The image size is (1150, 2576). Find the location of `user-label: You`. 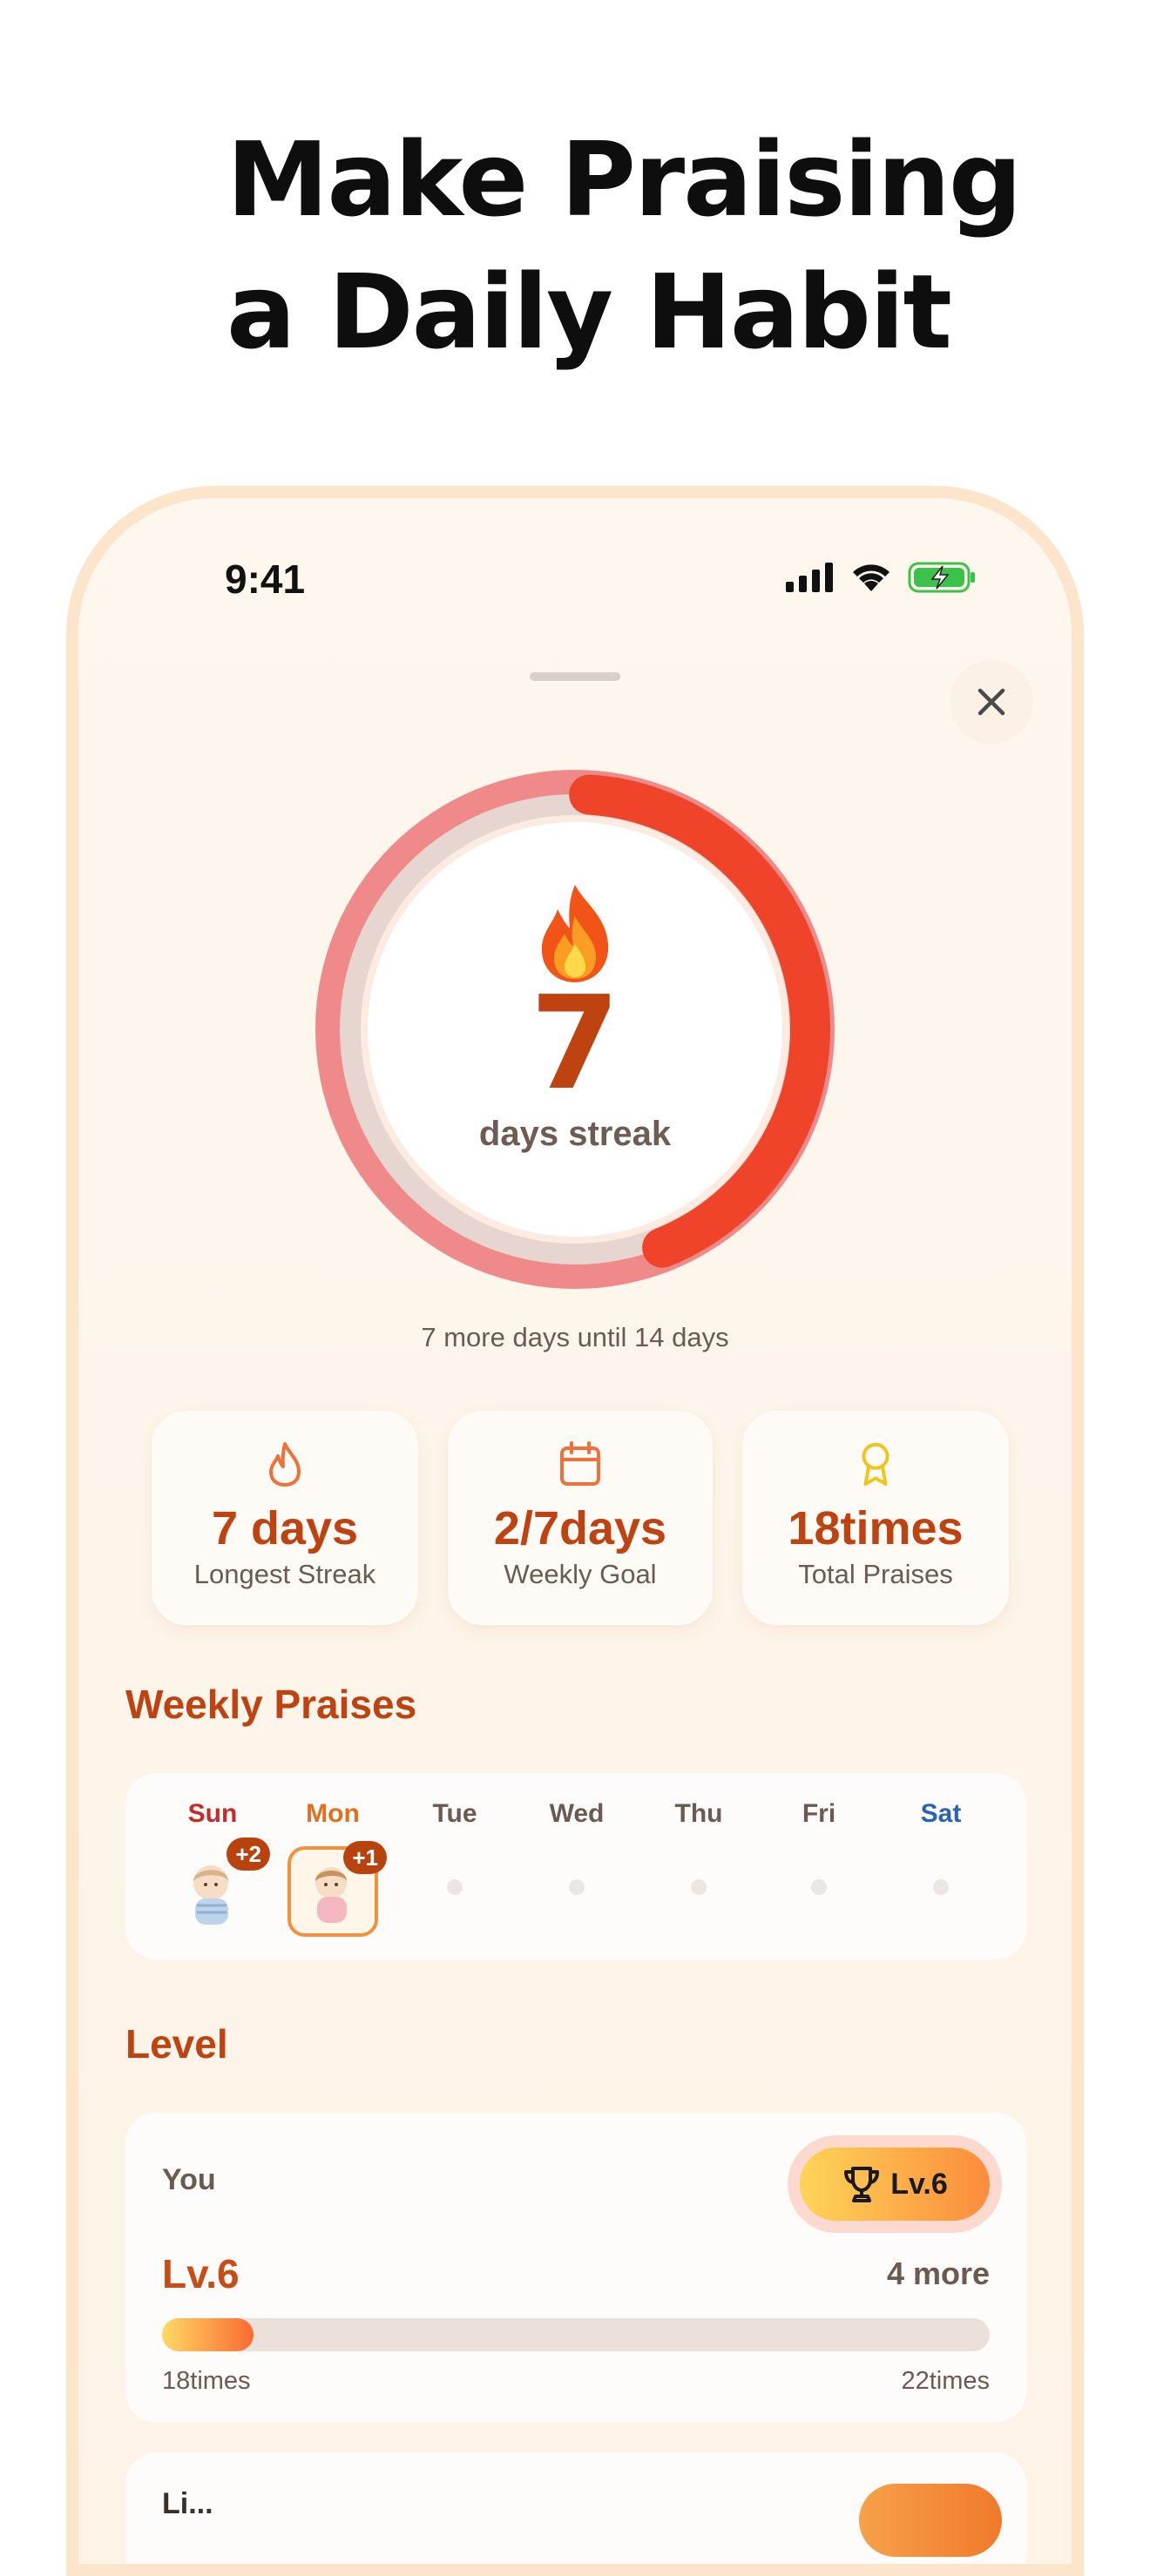

user-label: You is located at coordinates (189, 2179).